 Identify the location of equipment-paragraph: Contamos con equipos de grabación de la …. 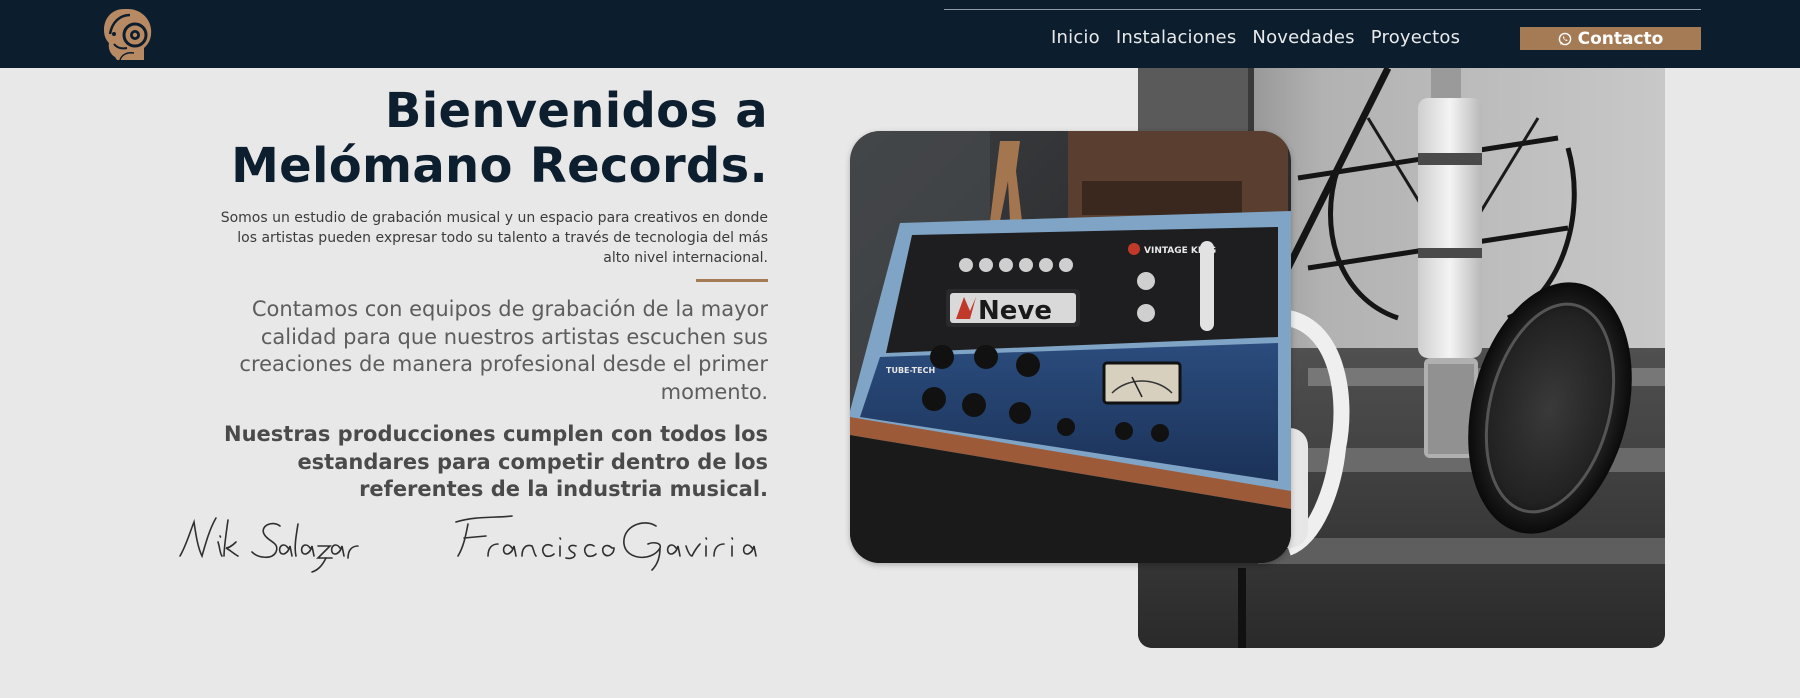
(503, 350).